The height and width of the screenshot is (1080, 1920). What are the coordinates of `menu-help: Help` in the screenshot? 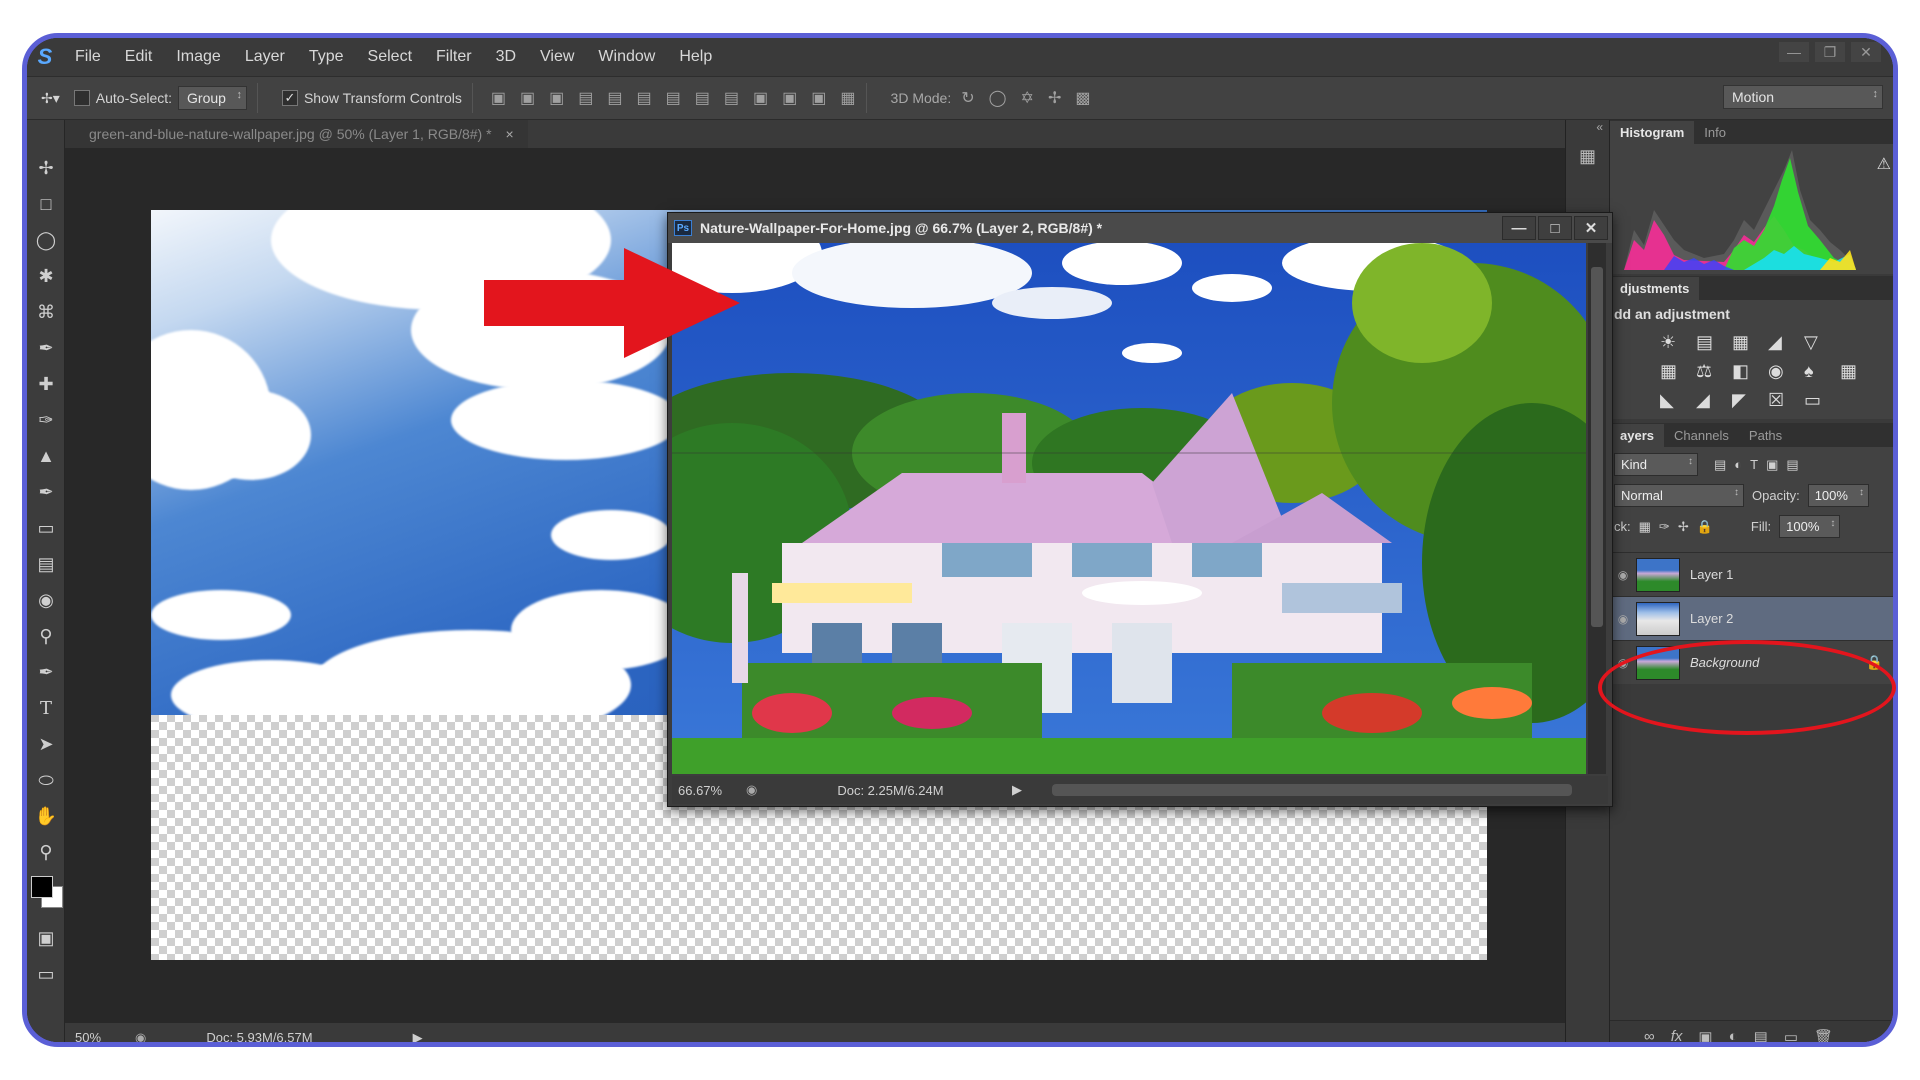 It's located at (695, 57).